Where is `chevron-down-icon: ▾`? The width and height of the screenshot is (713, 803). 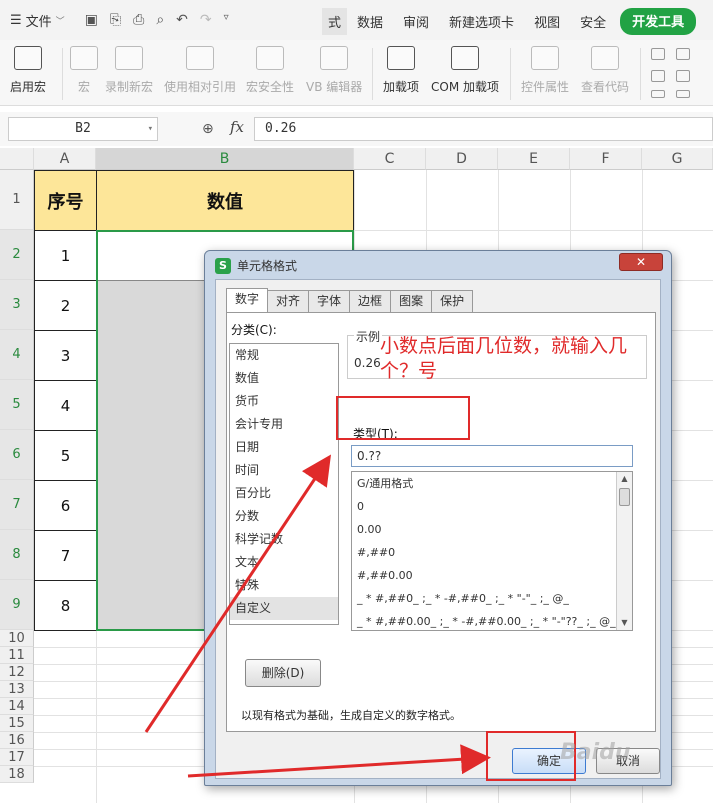 chevron-down-icon: ▾ is located at coordinates (150, 129).